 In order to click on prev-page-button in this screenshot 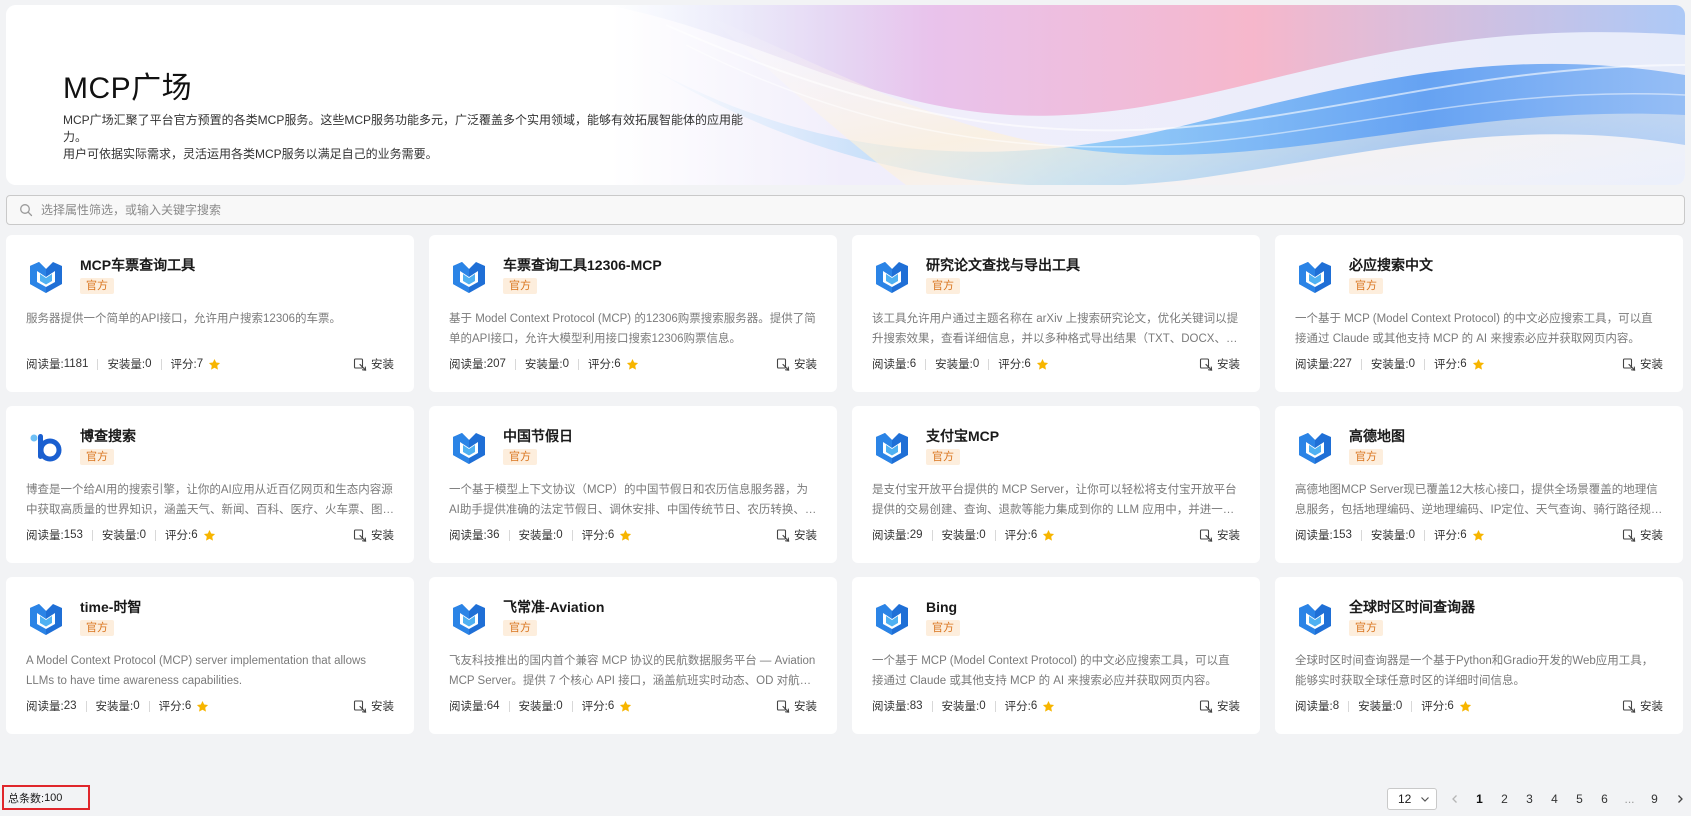, I will do `click(1454, 799)`.